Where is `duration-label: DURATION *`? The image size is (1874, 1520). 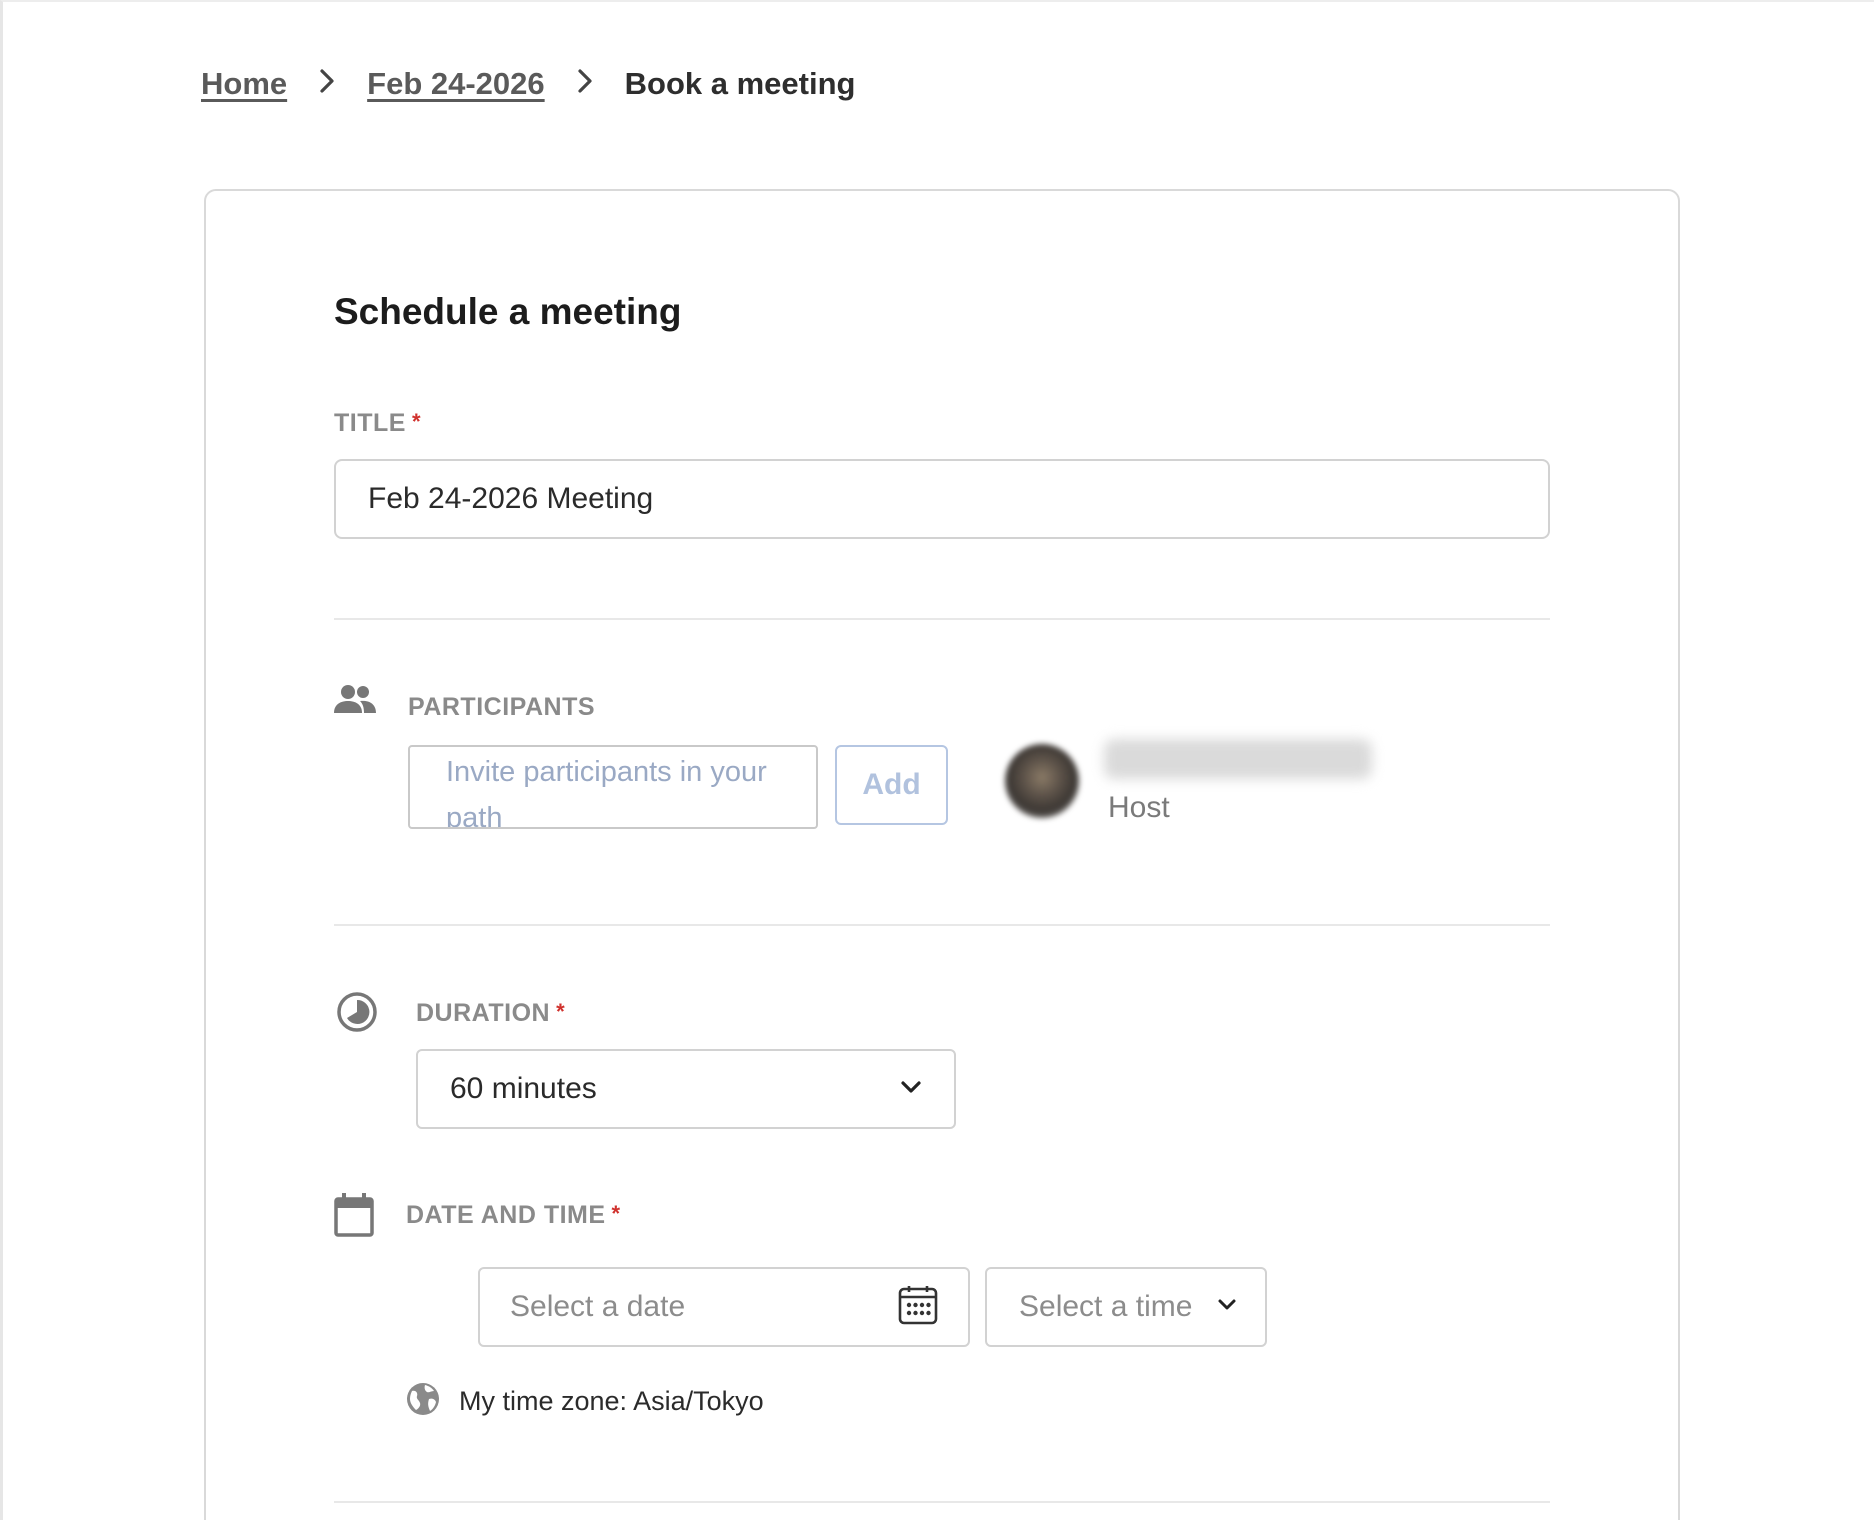
duration-label: DURATION * is located at coordinates (490, 1013).